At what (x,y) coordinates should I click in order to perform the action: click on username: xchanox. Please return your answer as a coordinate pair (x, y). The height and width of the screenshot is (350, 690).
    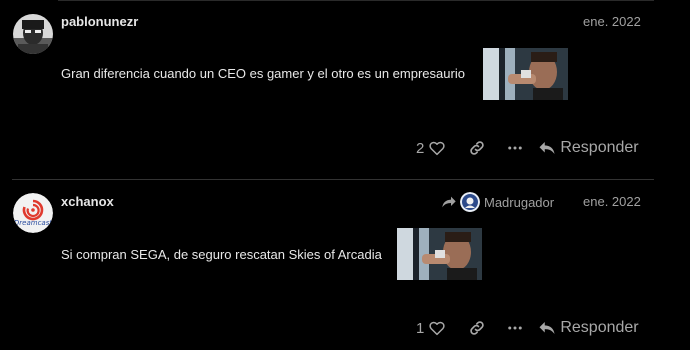
    Looking at the image, I should click on (87, 201).